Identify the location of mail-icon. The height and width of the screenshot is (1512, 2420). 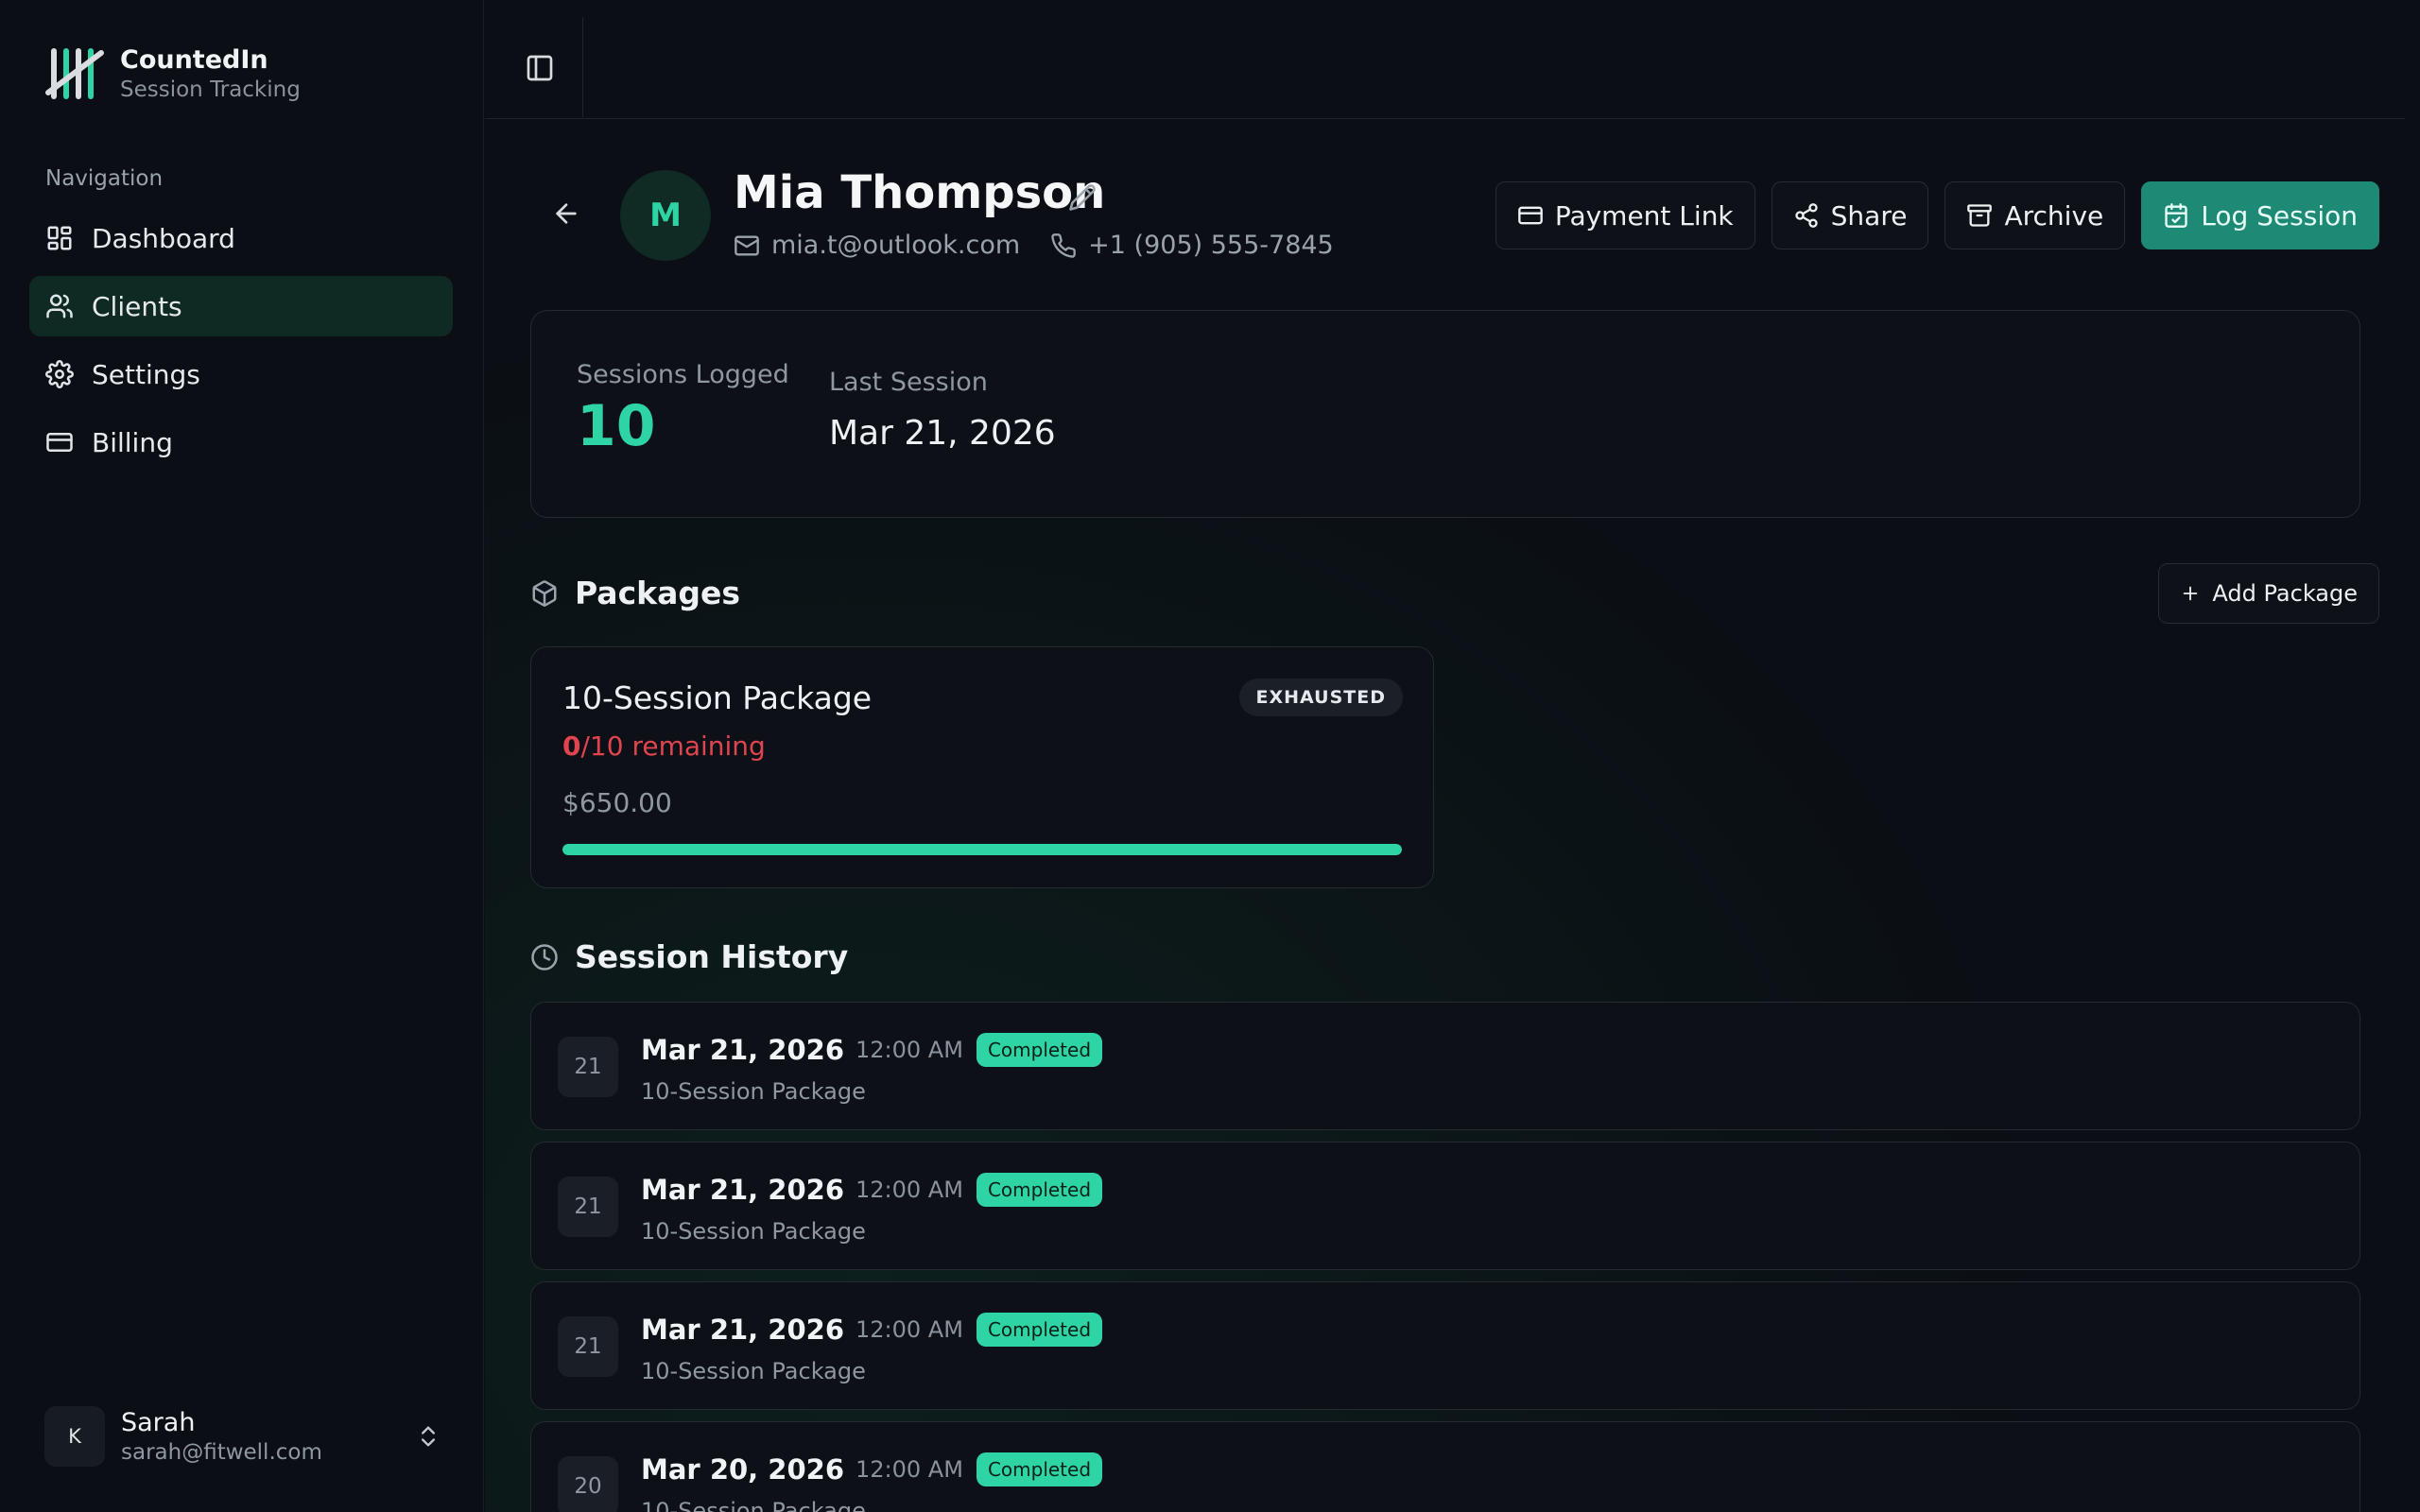
(747, 245).